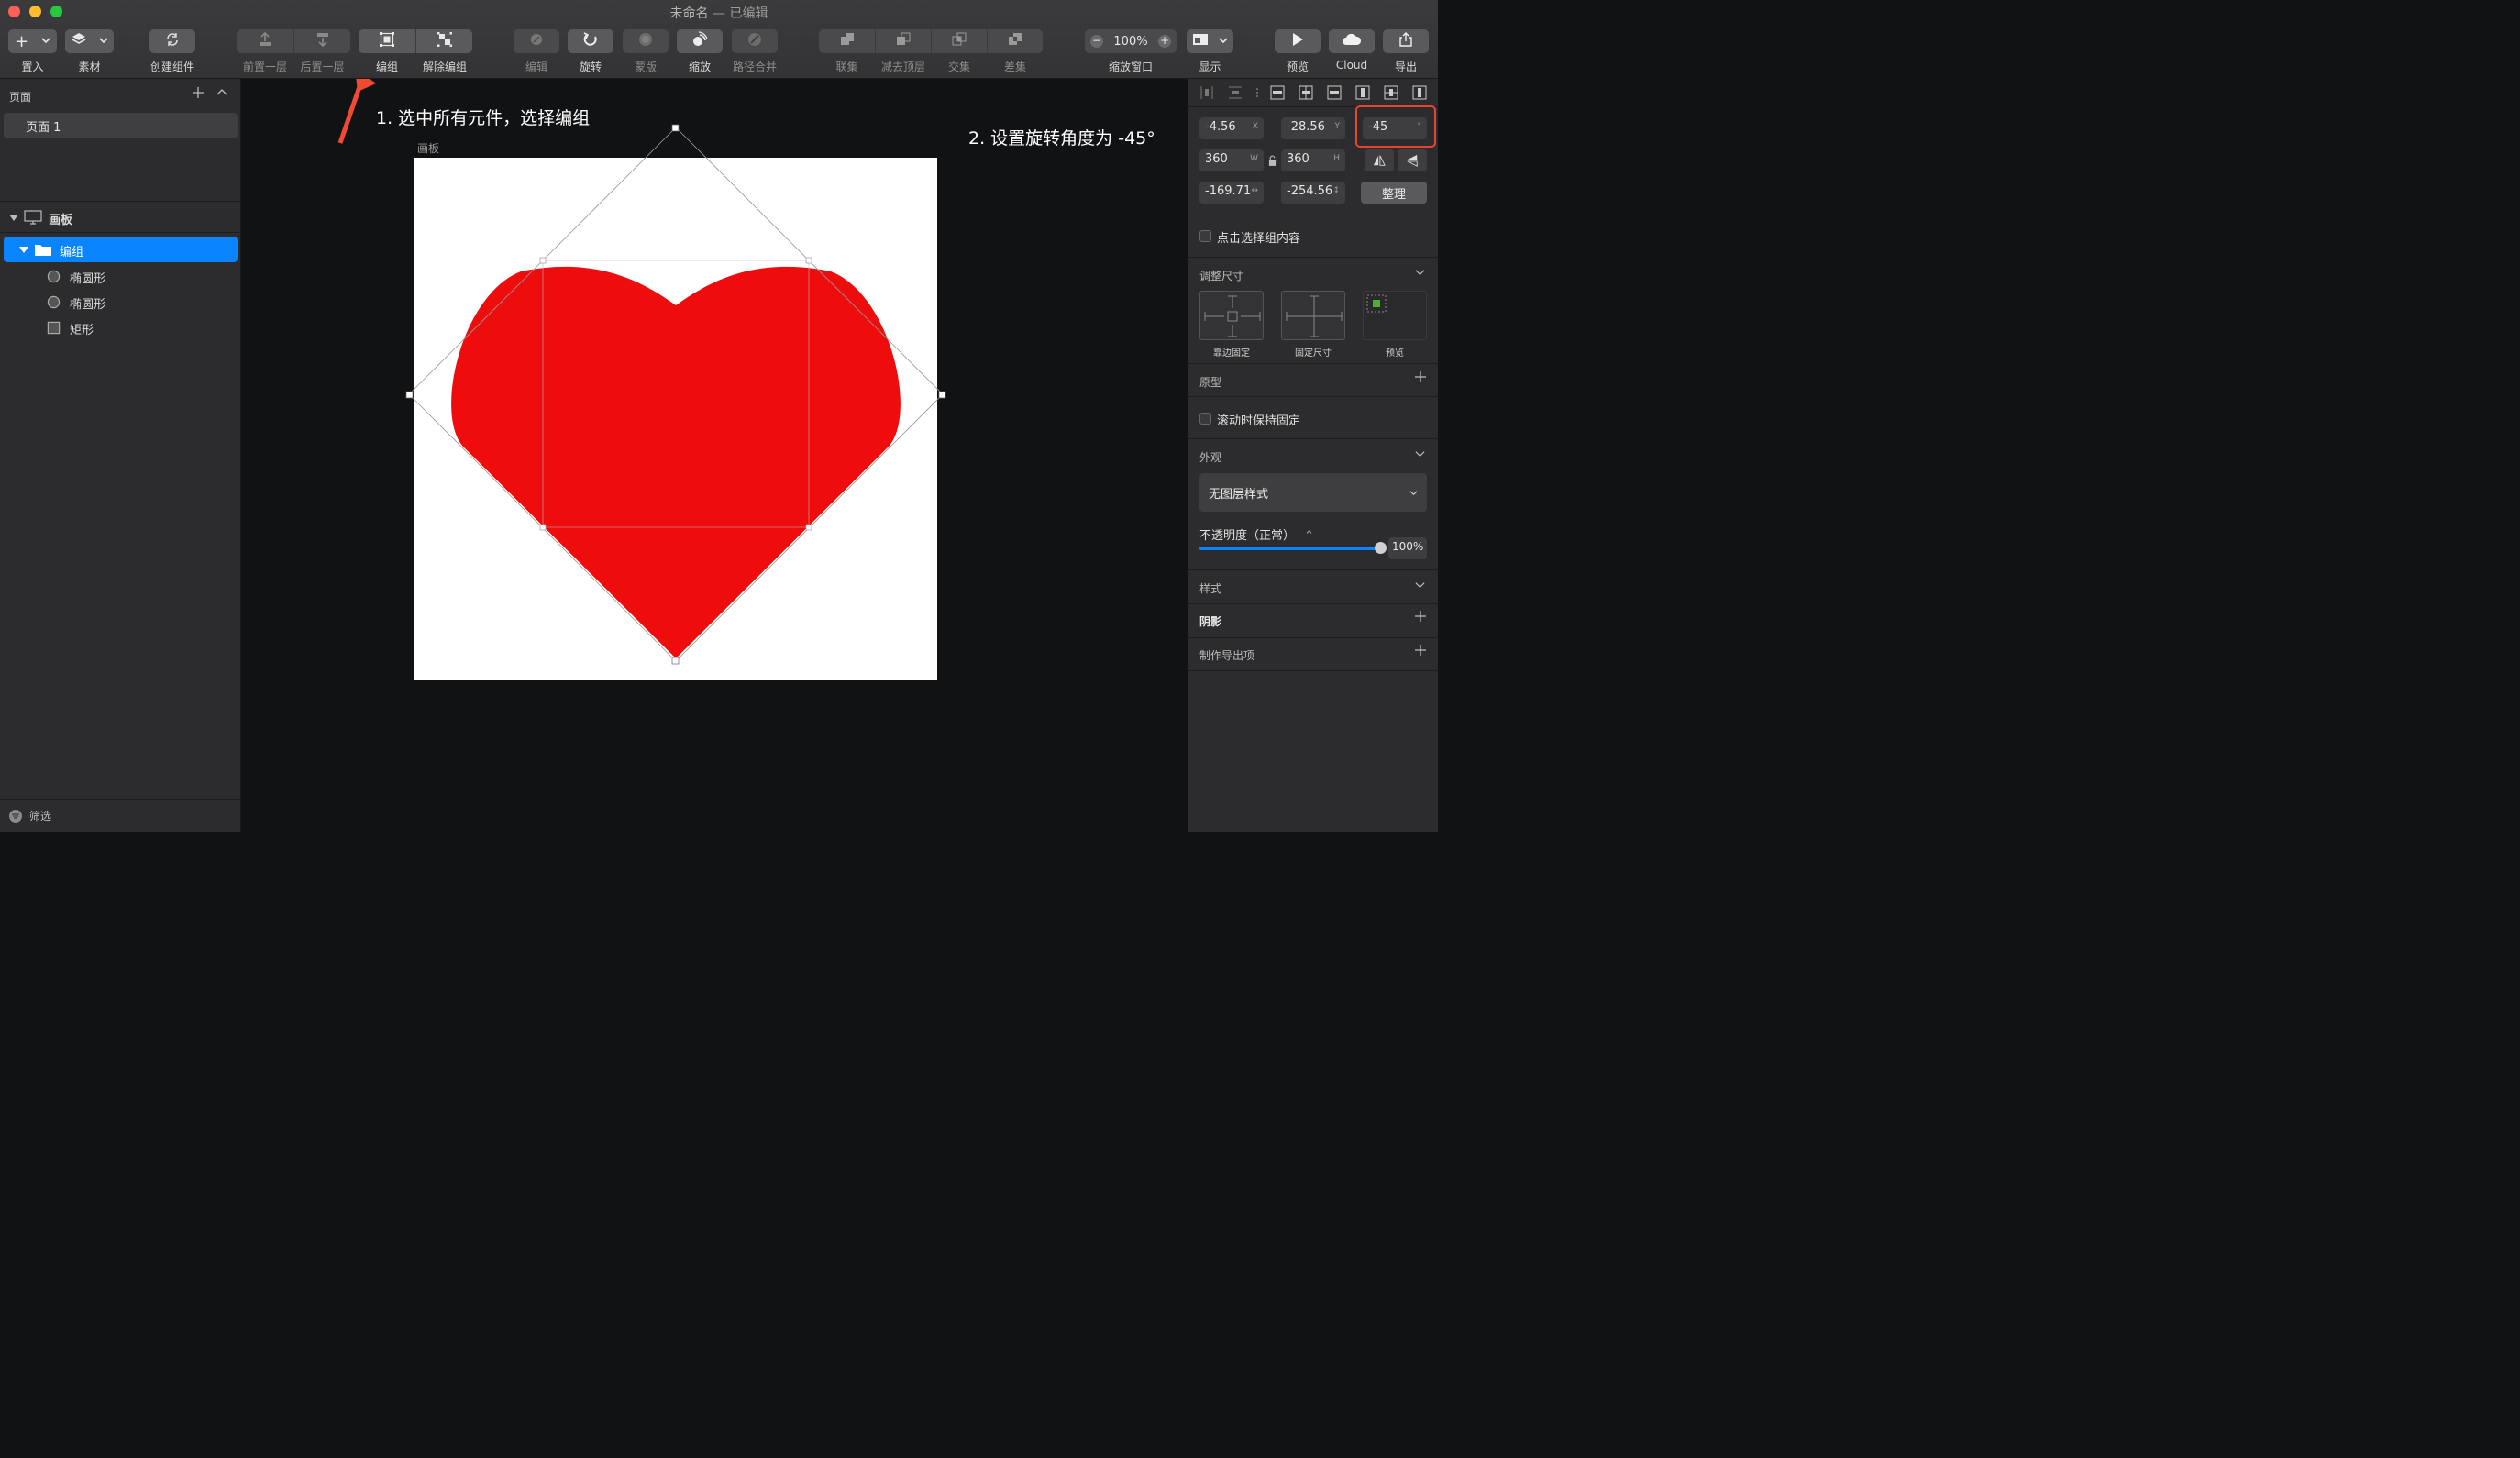 Image resolution: width=2520 pixels, height=1458 pixels. What do you see at coordinates (1206, 93) in the screenshot?
I see `distribute-horizontal-icon` at bounding box center [1206, 93].